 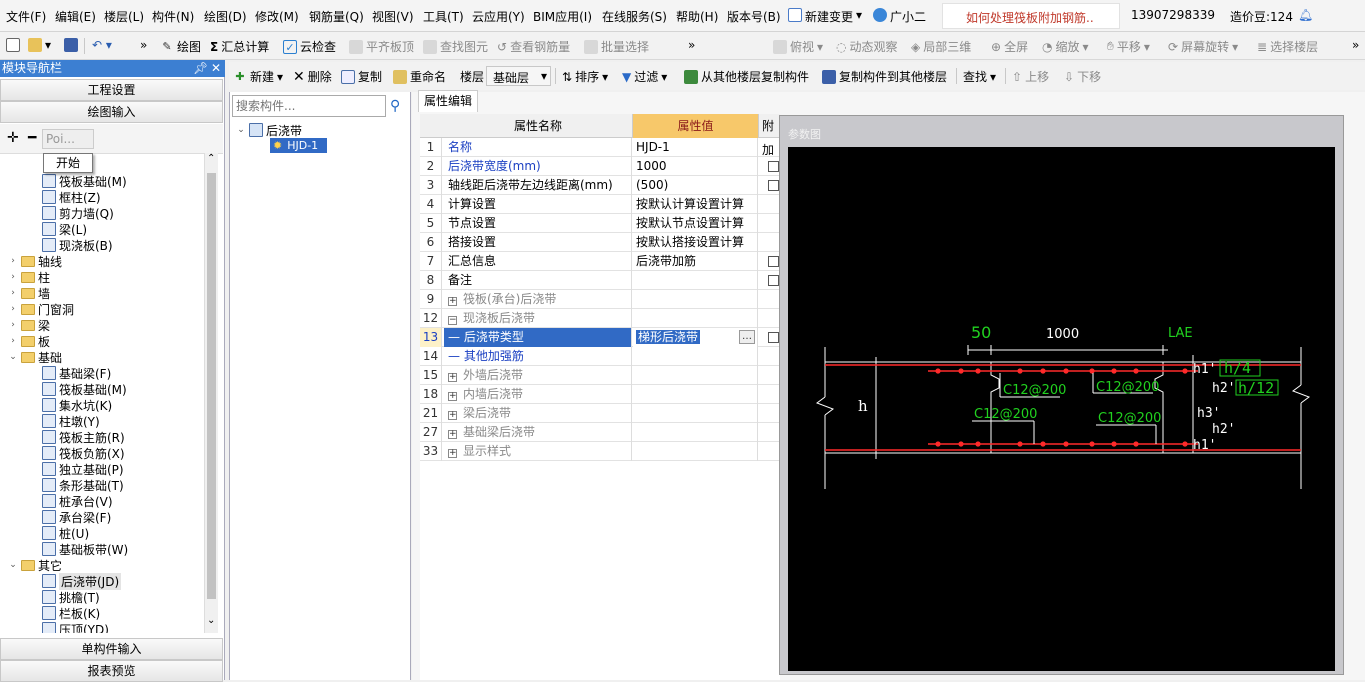 What do you see at coordinates (452, 320) in the screenshot?
I see `collapse-icon: −` at bounding box center [452, 320].